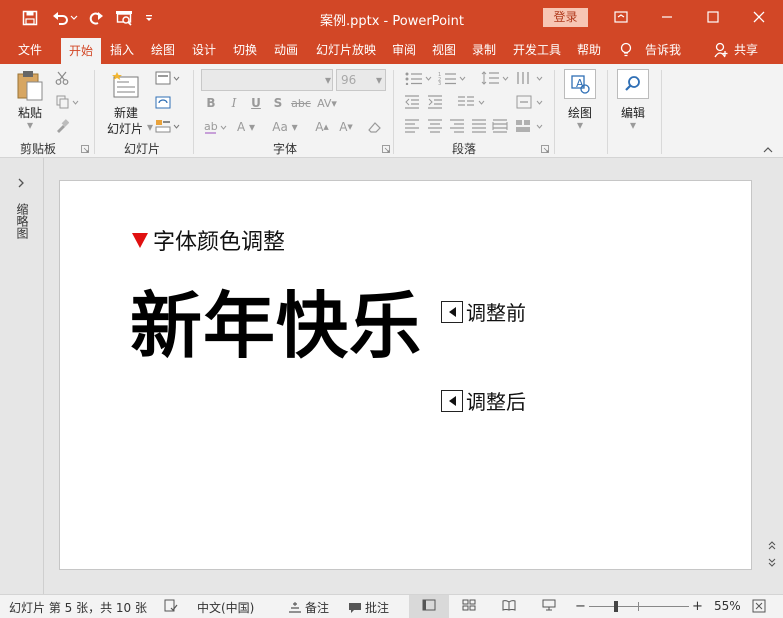 The image size is (783, 618). I want to click on tab-view: 视图, so click(444, 50).